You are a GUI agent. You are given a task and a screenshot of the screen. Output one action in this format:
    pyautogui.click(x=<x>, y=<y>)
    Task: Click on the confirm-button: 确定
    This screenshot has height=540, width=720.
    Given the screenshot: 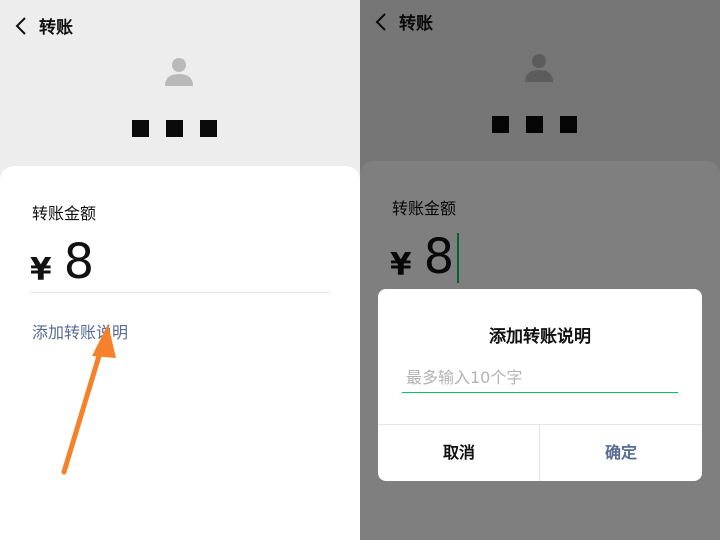 What is the action you would take?
    pyautogui.click(x=621, y=453)
    